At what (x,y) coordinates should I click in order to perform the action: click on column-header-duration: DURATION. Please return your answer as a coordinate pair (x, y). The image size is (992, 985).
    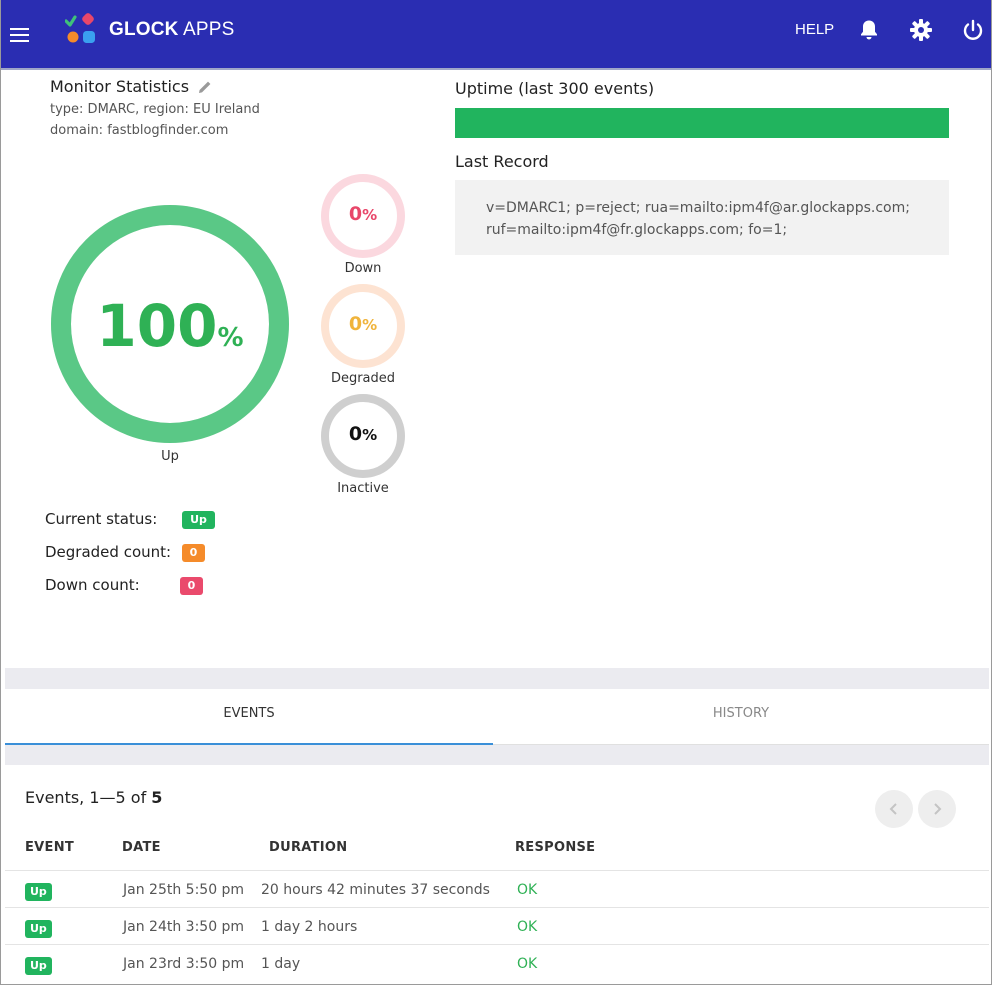
    Looking at the image, I should click on (308, 847).